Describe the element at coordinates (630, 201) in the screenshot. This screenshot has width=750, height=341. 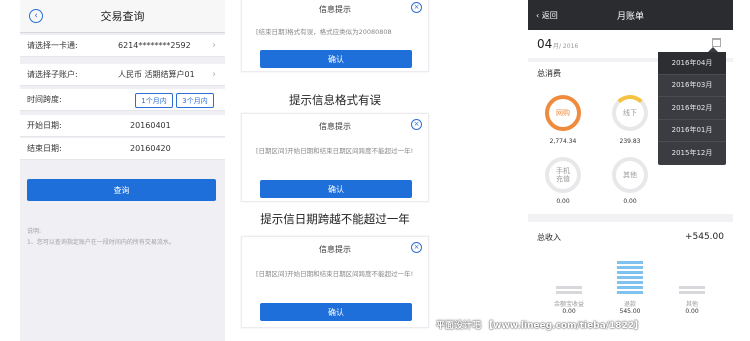
I see `spend-other-amount: 0.00` at that location.